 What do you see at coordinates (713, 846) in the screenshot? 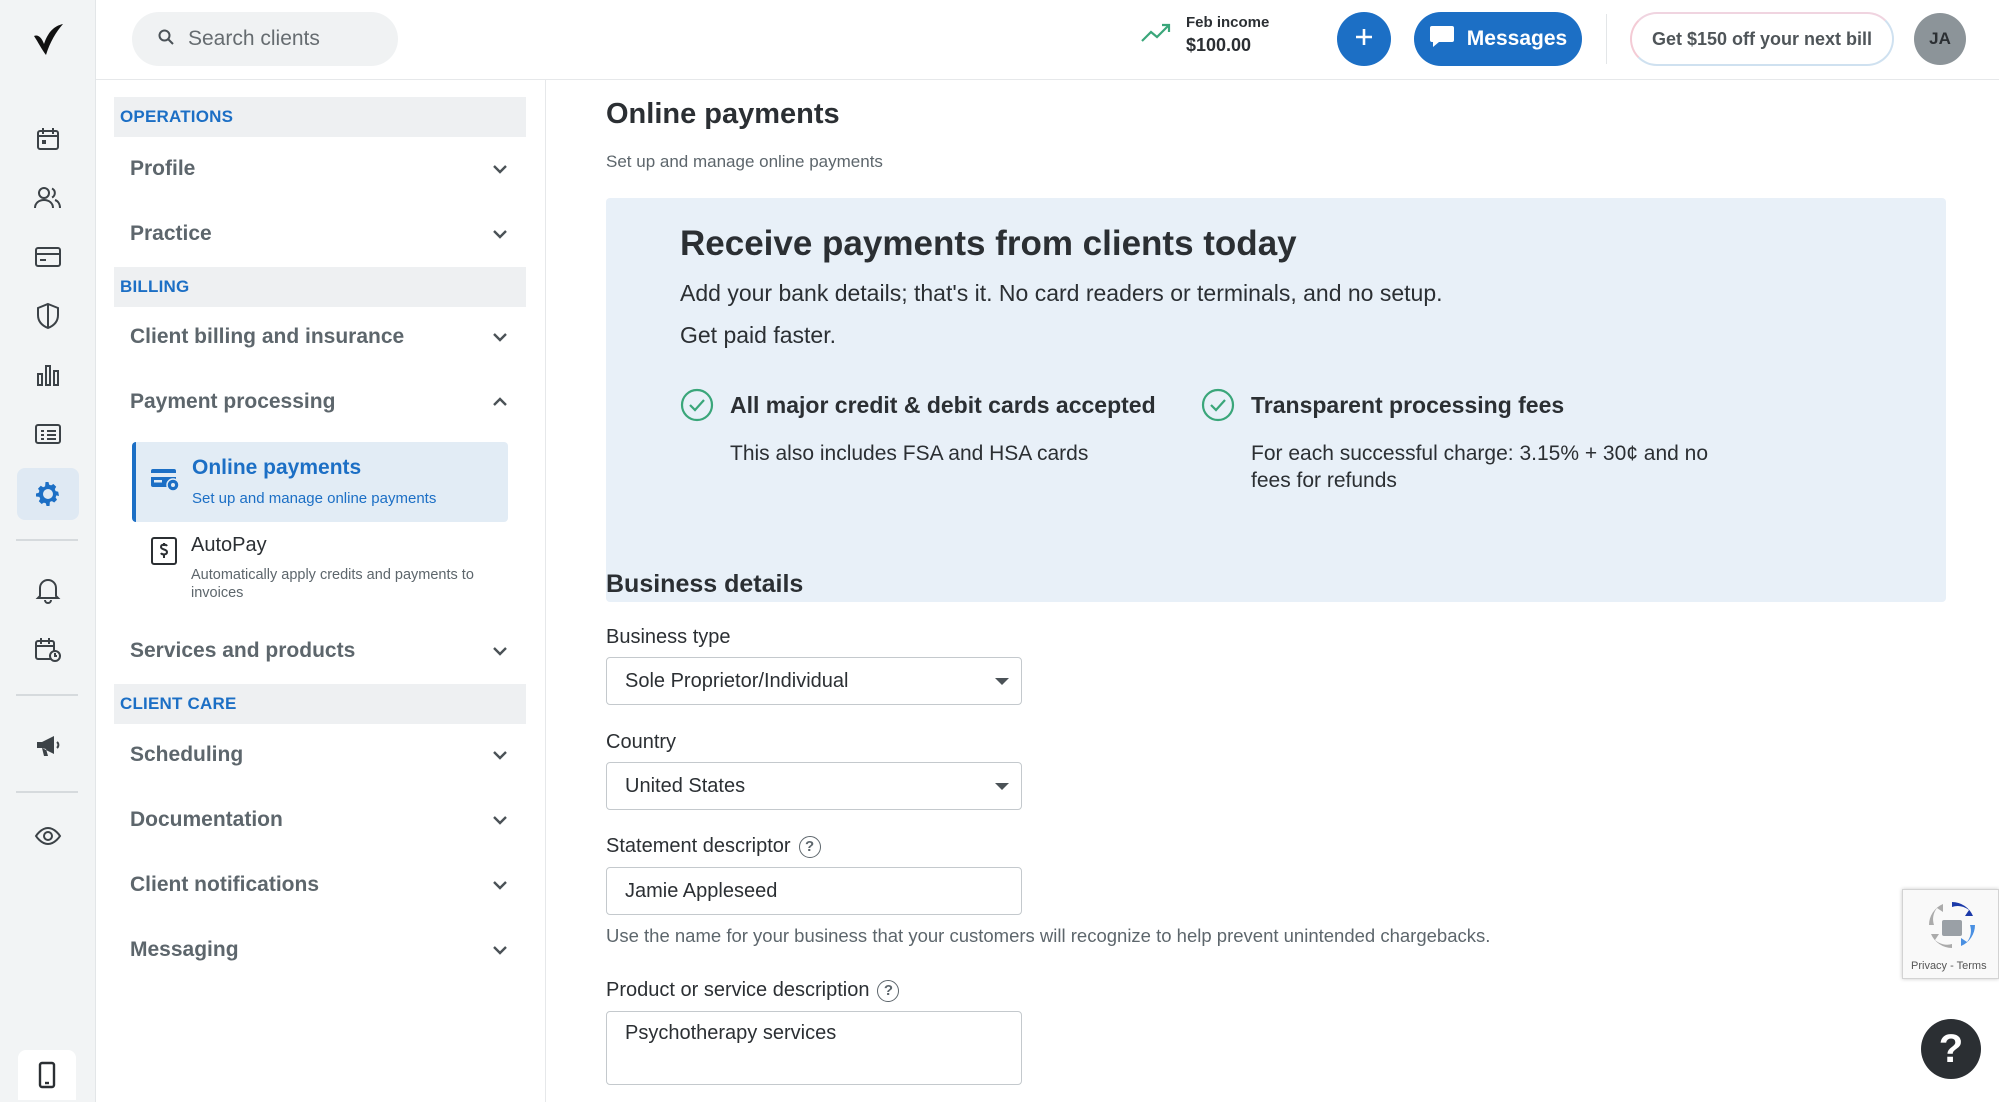
I see `statement-descriptor-label: Statement descriptor ?` at bounding box center [713, 846].